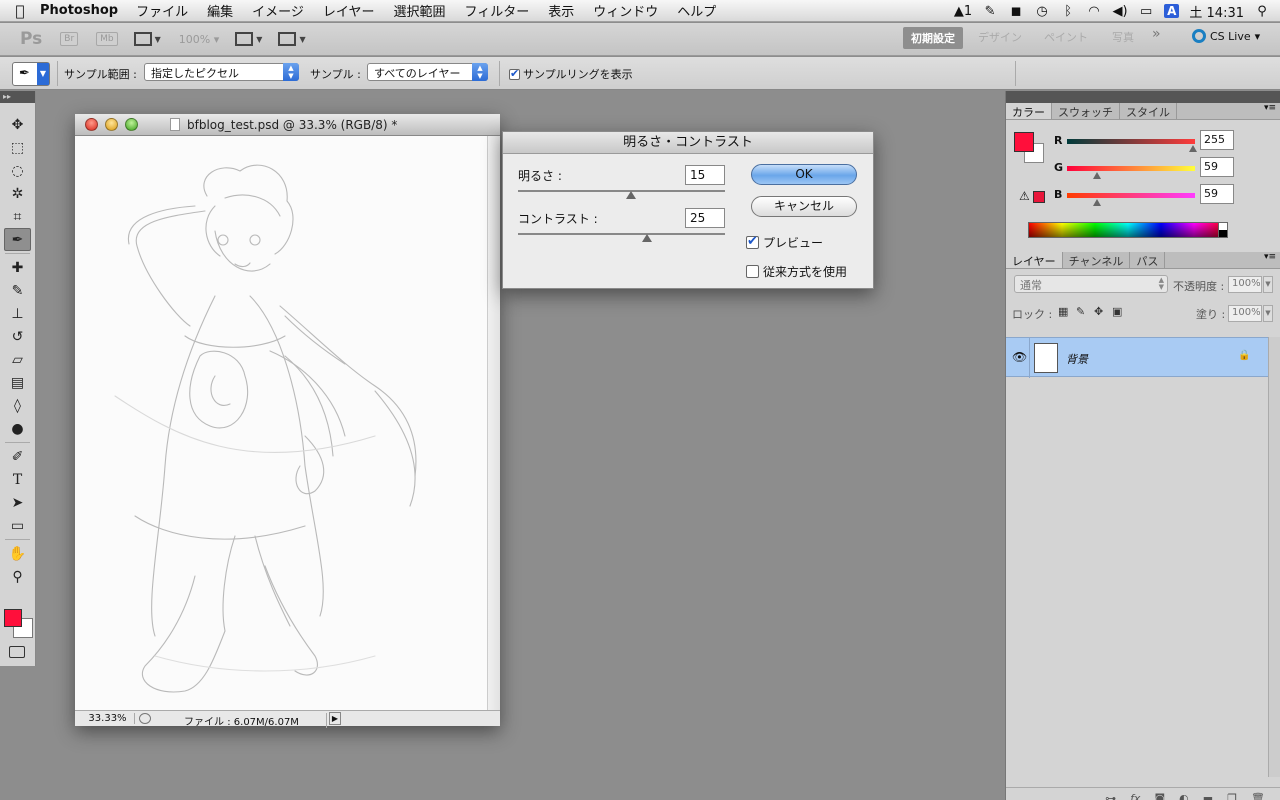 This screenshot has height=800, width=1280. Describe the element at coordinates (17, 525) in the screenshot. I see `rectangle-tool-icon: ▭` at that location.